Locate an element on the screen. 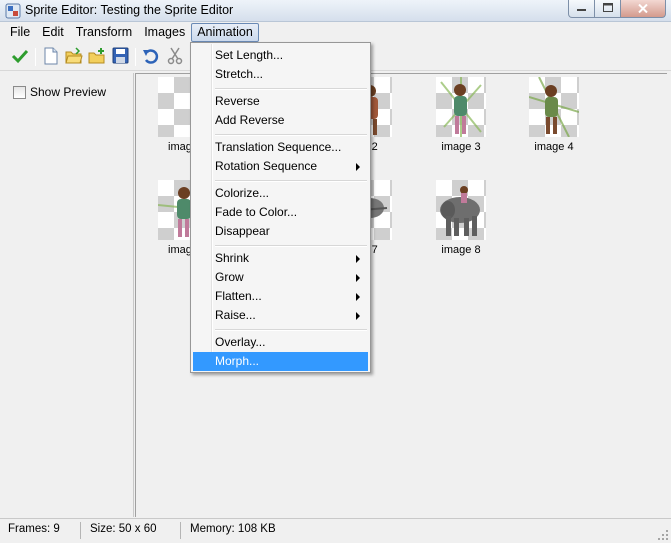 This screenshot has width=671, height=543. show-preview-checkbox is located at coordinates (19, 92).